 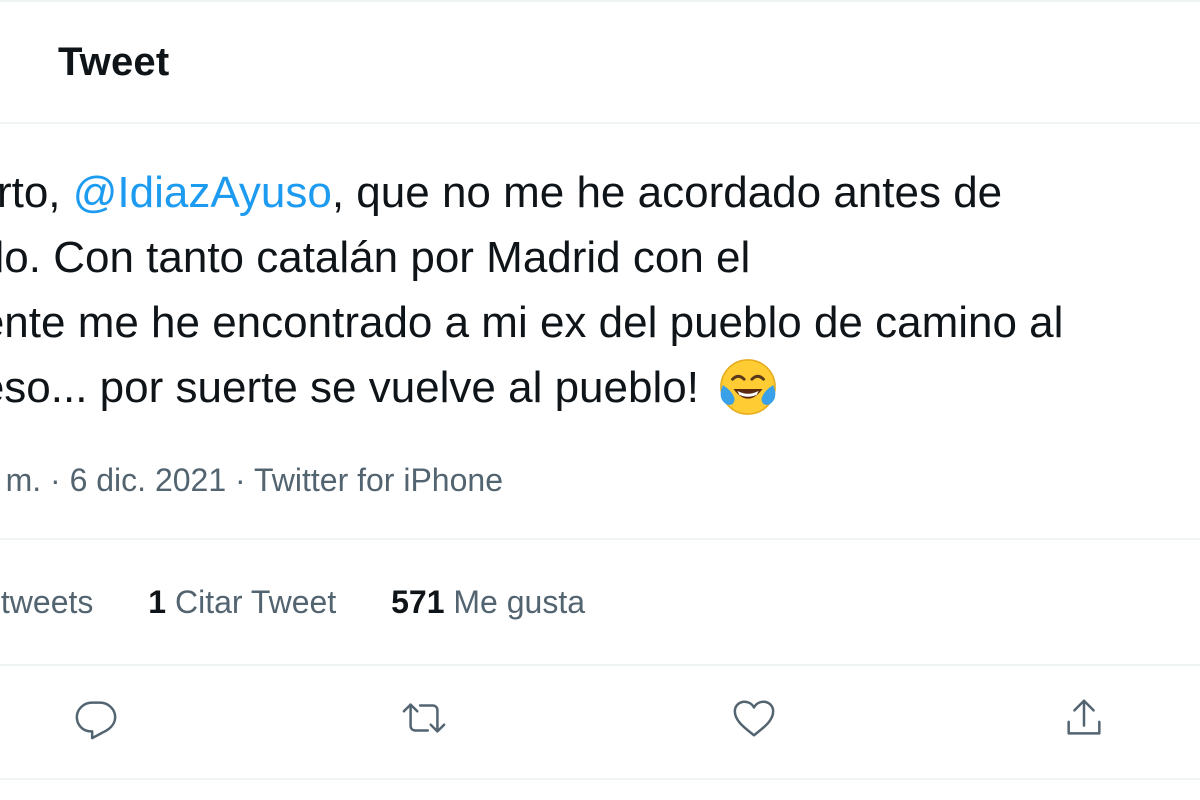 I want to click on tweet-stats: Retweets 1 Citar Tweet 571 Me gusta, so click(x=315, y=602).